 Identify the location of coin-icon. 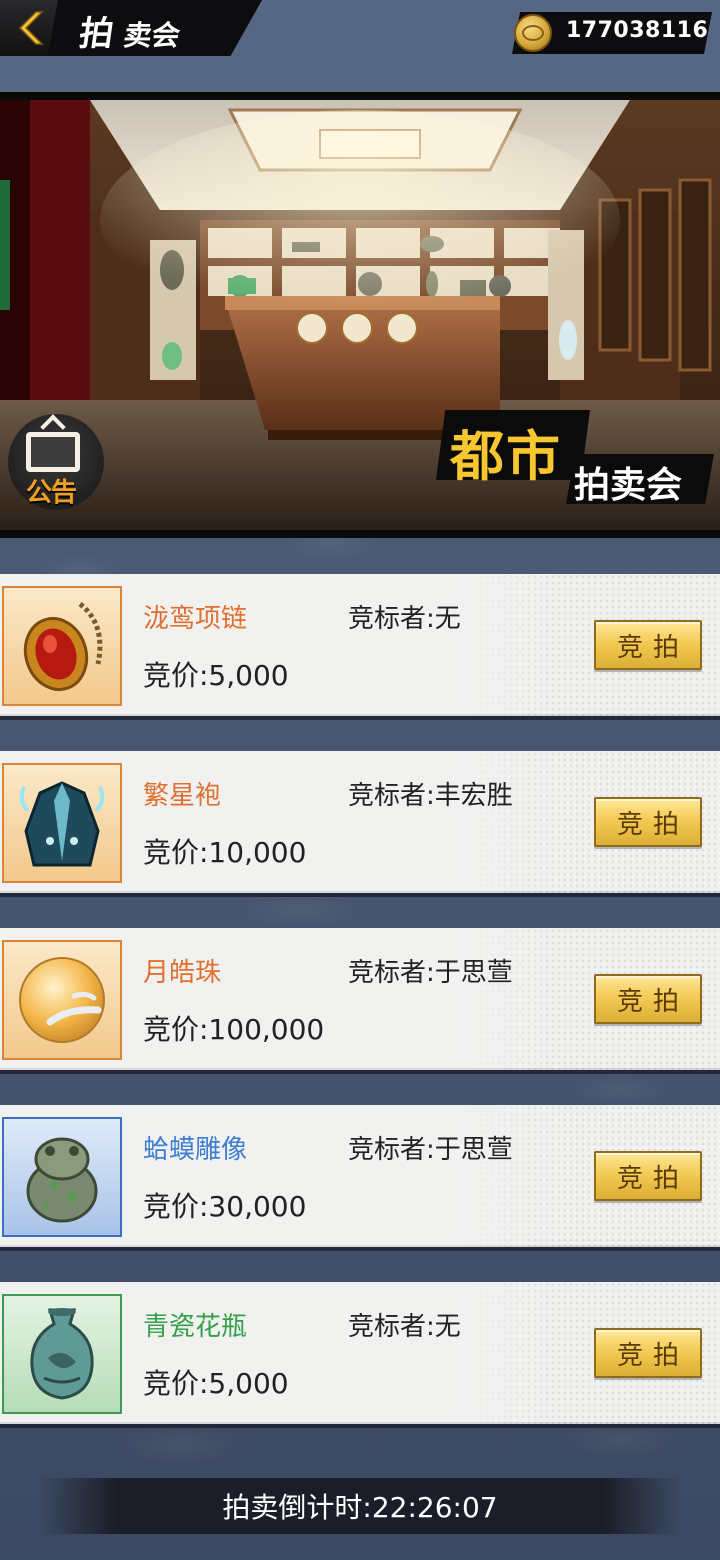
(533, 33).